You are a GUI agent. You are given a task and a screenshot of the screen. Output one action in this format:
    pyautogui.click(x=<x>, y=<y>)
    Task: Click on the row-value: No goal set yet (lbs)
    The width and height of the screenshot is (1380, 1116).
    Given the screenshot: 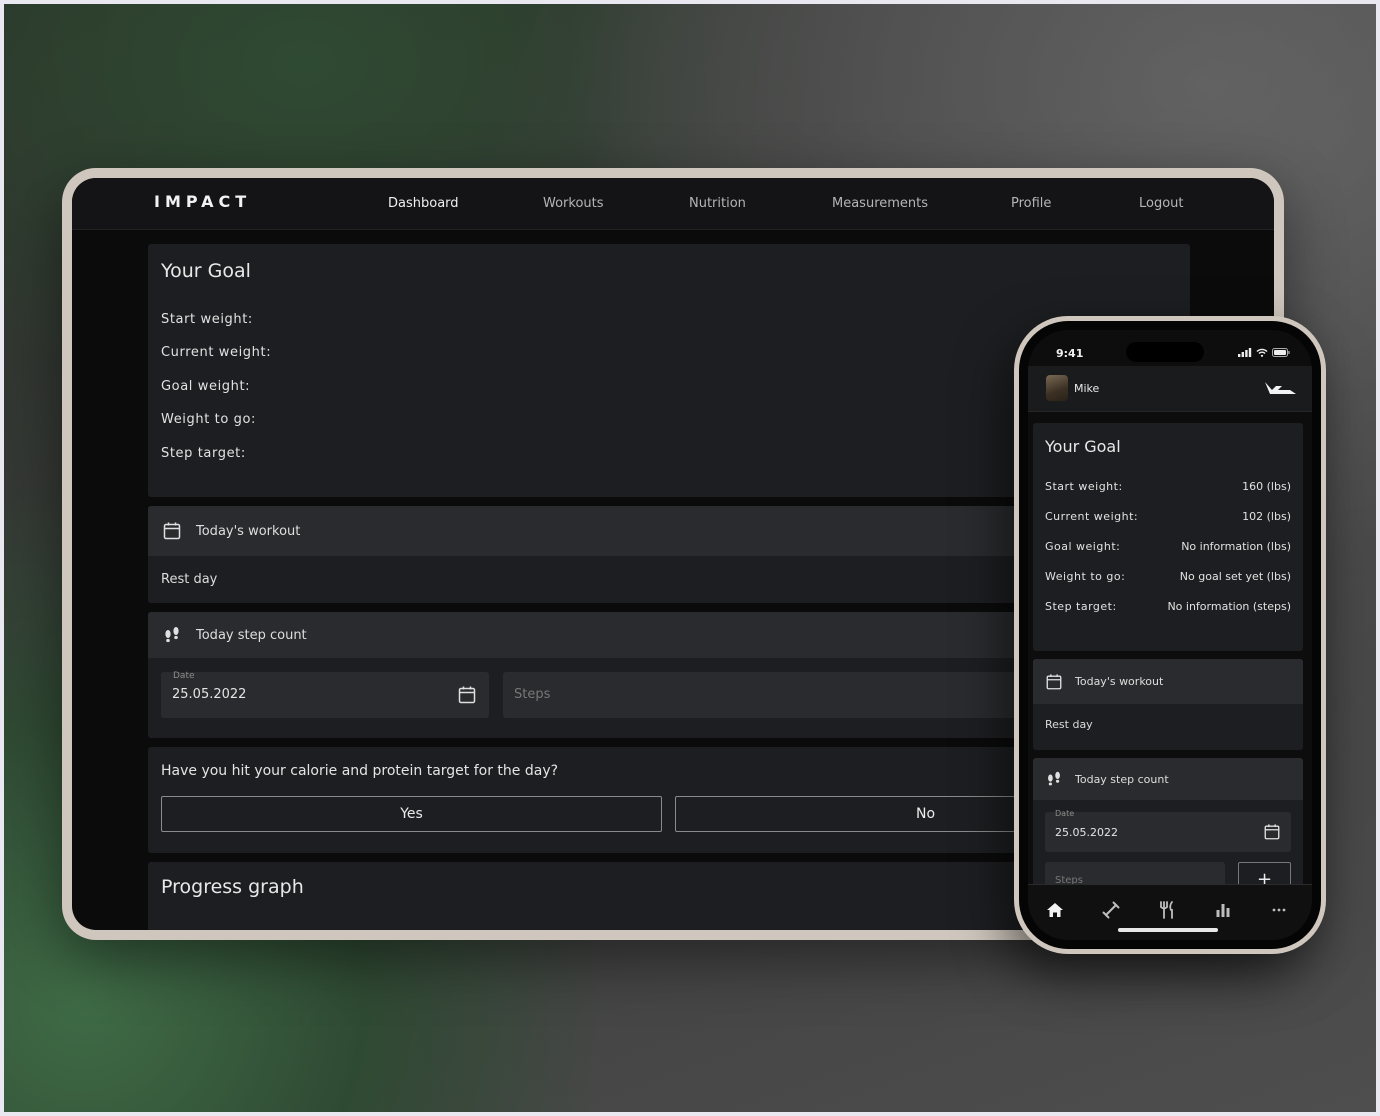 What is the action you would take?
    pyautogui.click(x=1235, y=576)
    